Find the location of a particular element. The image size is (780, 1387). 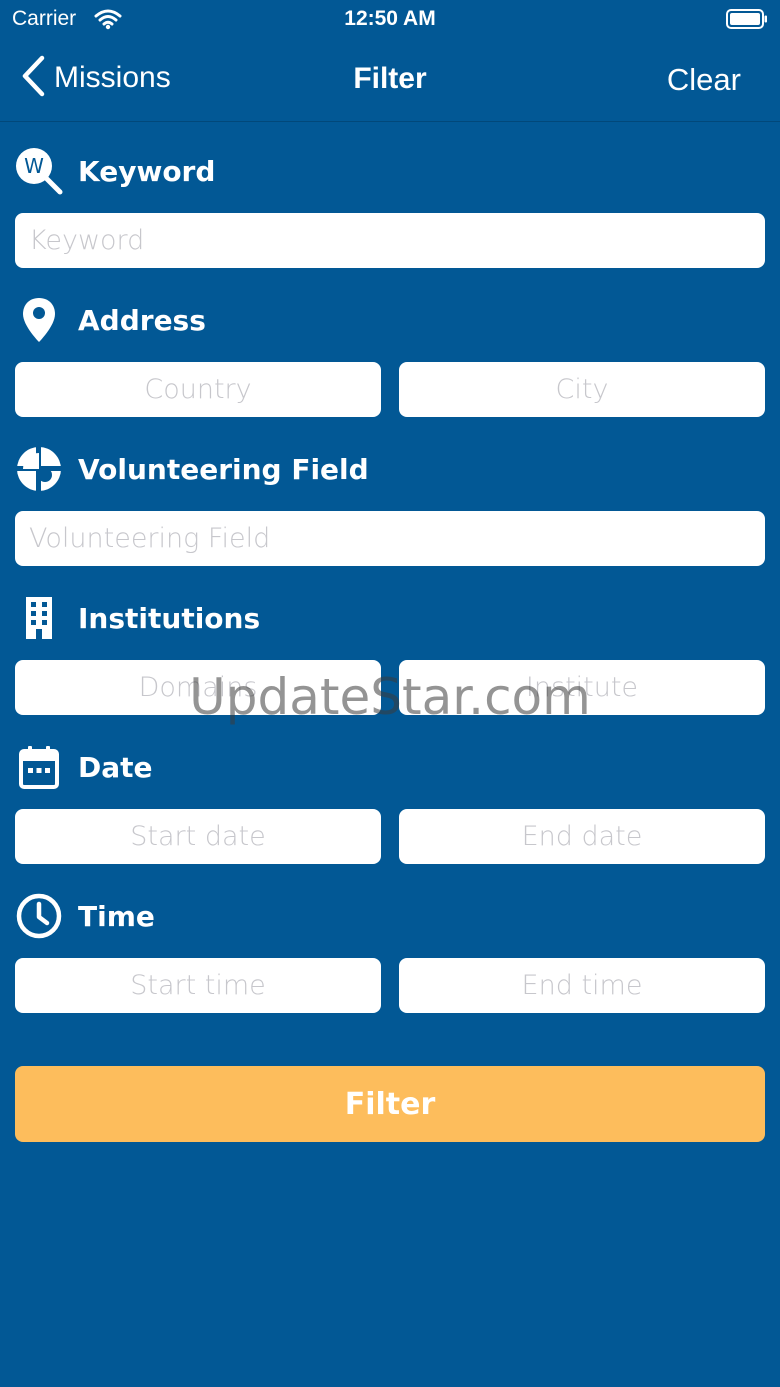

end-time-input is located at coordinates (582, 985).